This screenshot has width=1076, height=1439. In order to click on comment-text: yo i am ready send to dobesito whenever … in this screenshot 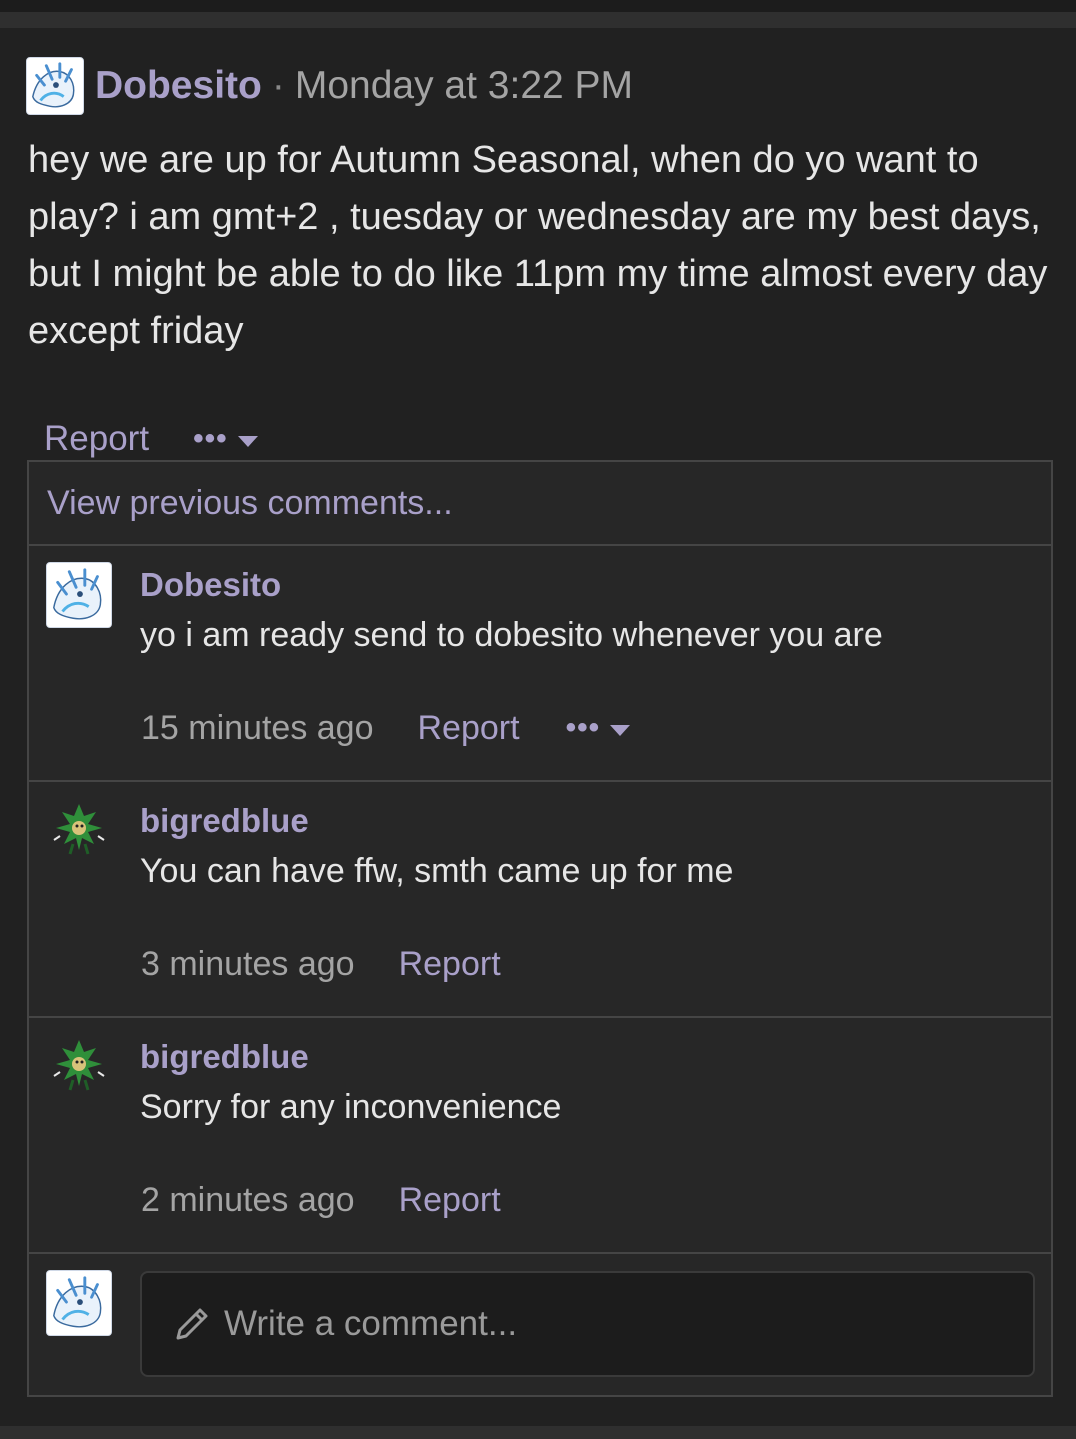, I will do `click(511, 635)`.